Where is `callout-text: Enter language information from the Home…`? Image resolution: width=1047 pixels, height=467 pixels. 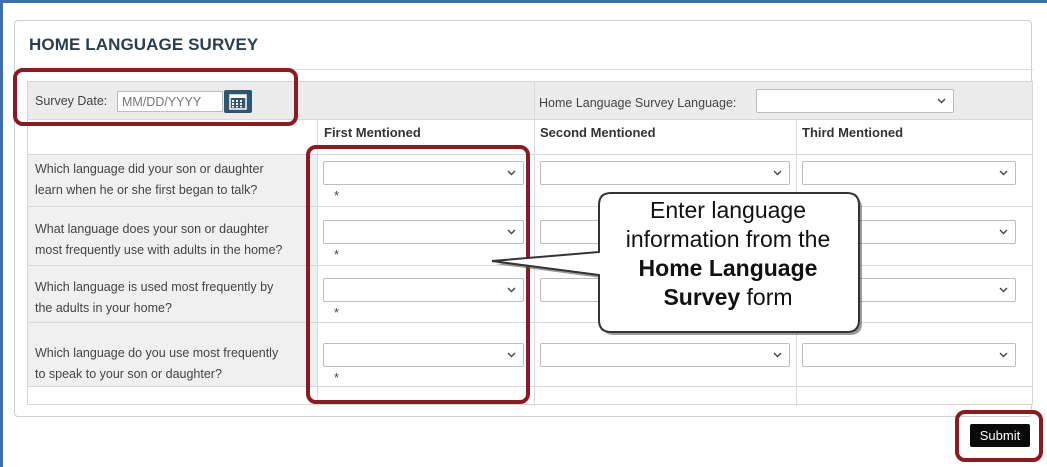 callout-text: Enter language information from the Home… is located at coordinates (728, 253).